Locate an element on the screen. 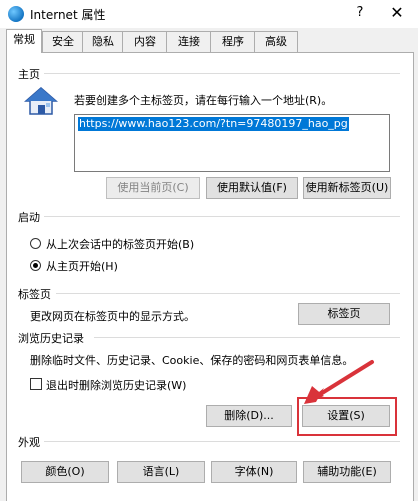 This screenshot has height=501, width=418. delete-on-exit-checkbox is located at coordinates (36, 384).